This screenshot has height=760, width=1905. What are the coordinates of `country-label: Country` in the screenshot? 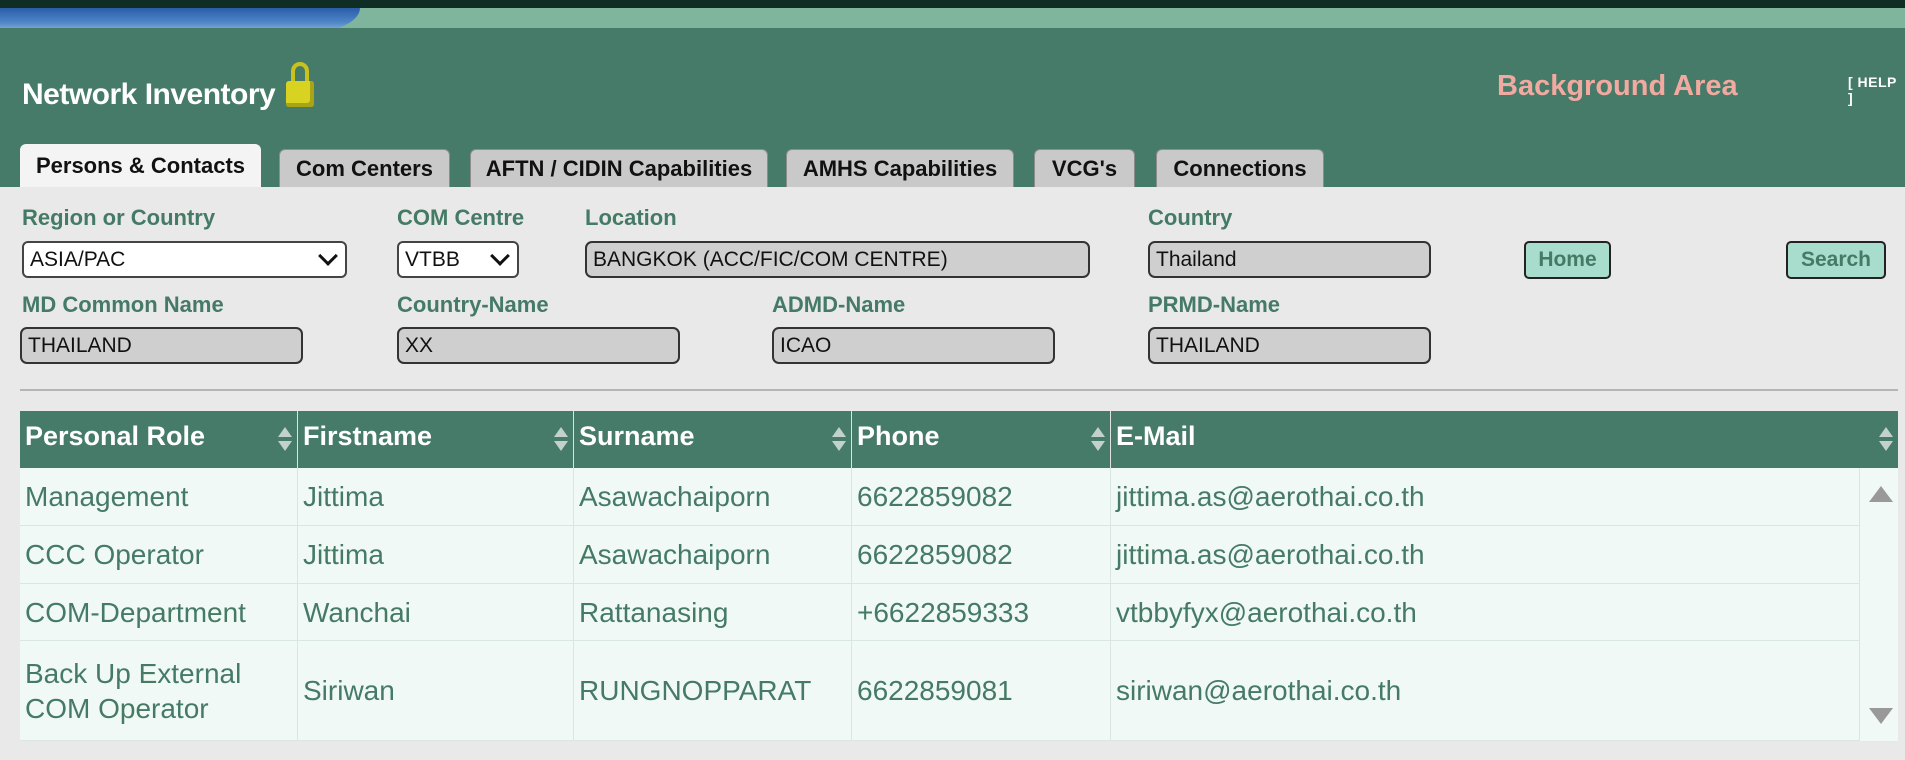 It's located at (1190, 217).